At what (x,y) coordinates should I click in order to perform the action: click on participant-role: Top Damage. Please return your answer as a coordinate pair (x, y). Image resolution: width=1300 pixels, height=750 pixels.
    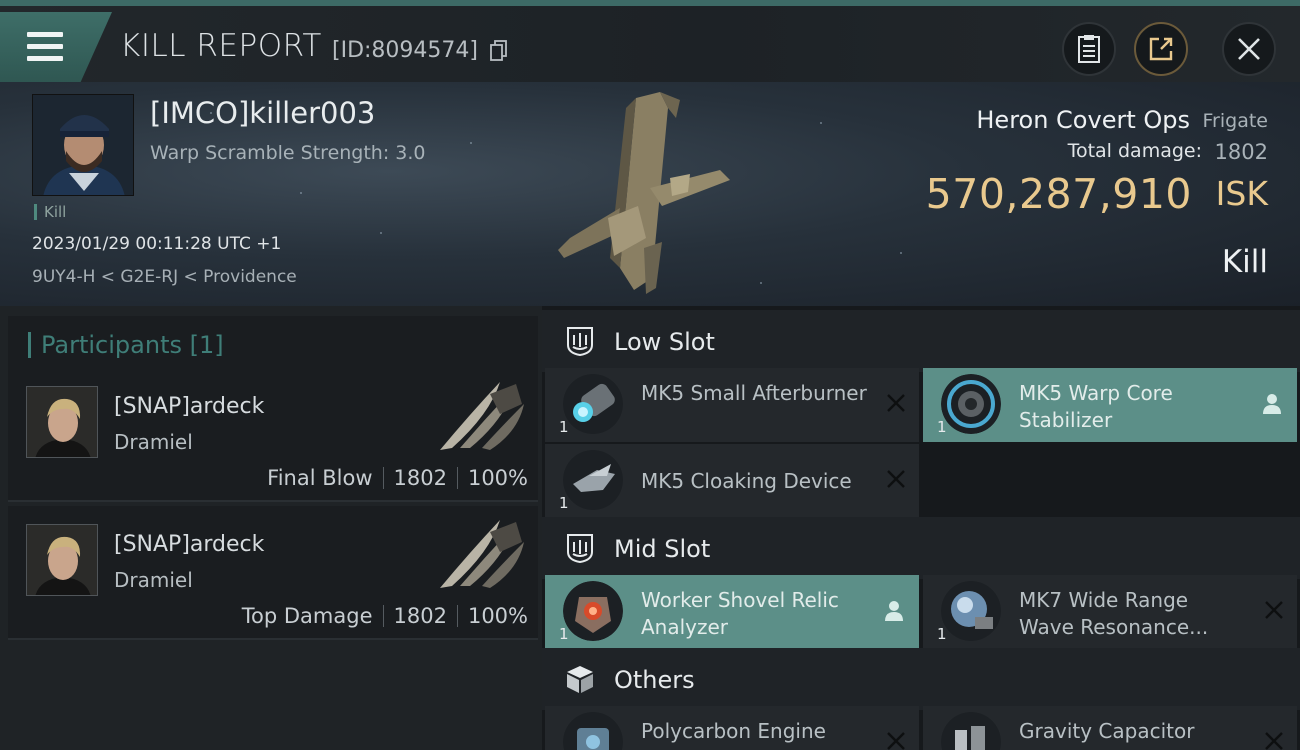
    Looking at the image, I should click on (307, 616).